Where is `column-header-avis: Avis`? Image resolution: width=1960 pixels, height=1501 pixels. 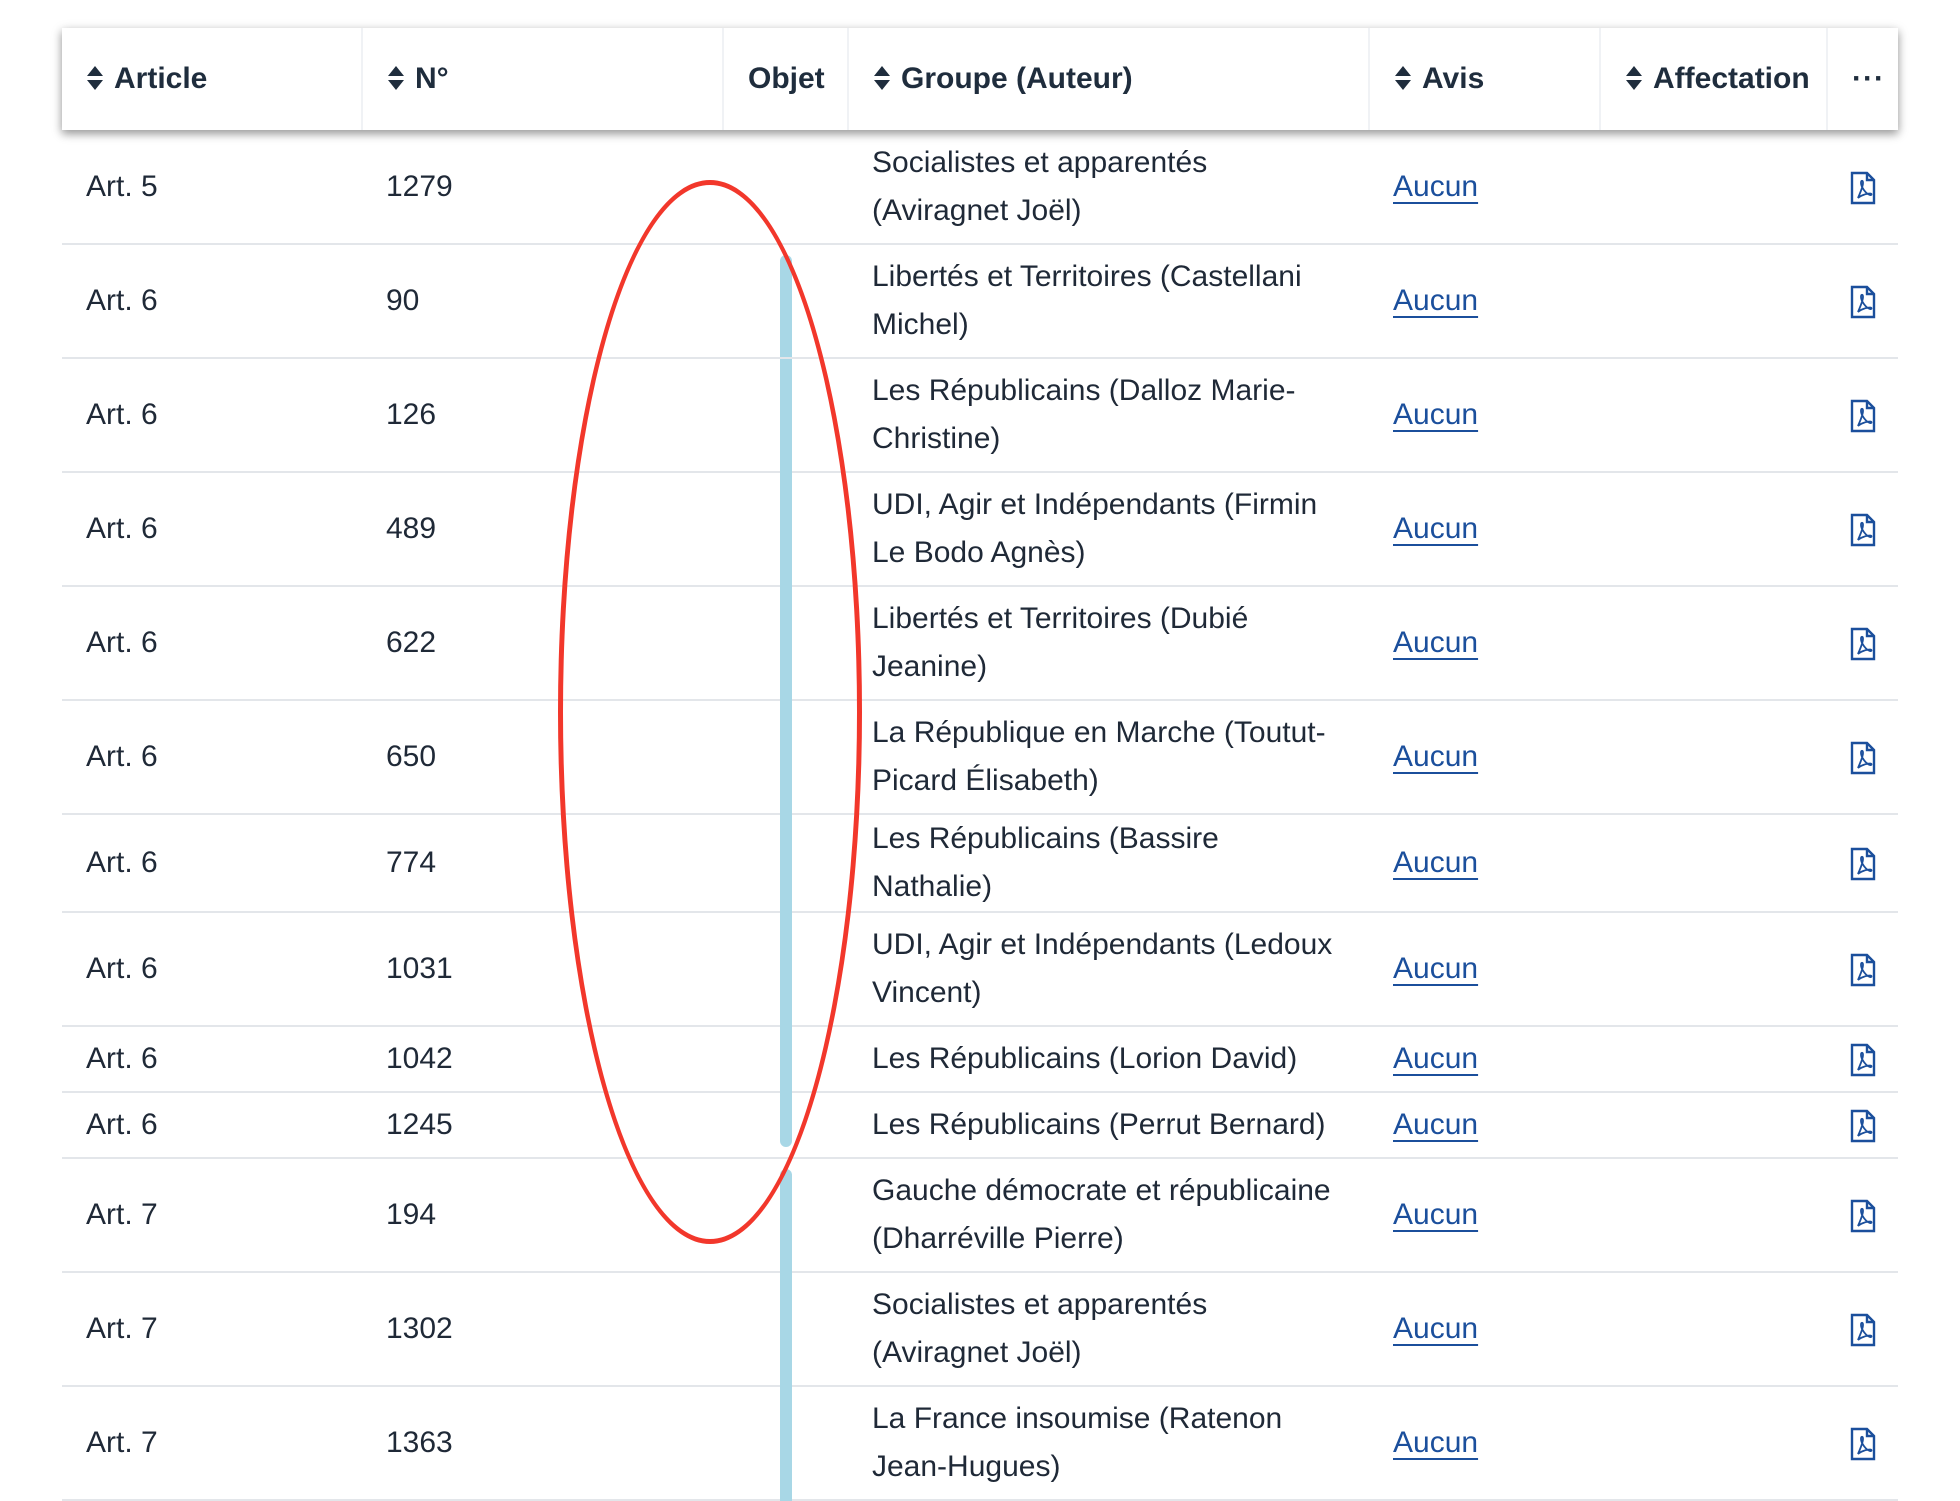 column-header-avis: Avis is located at coordinates (1485, 79).